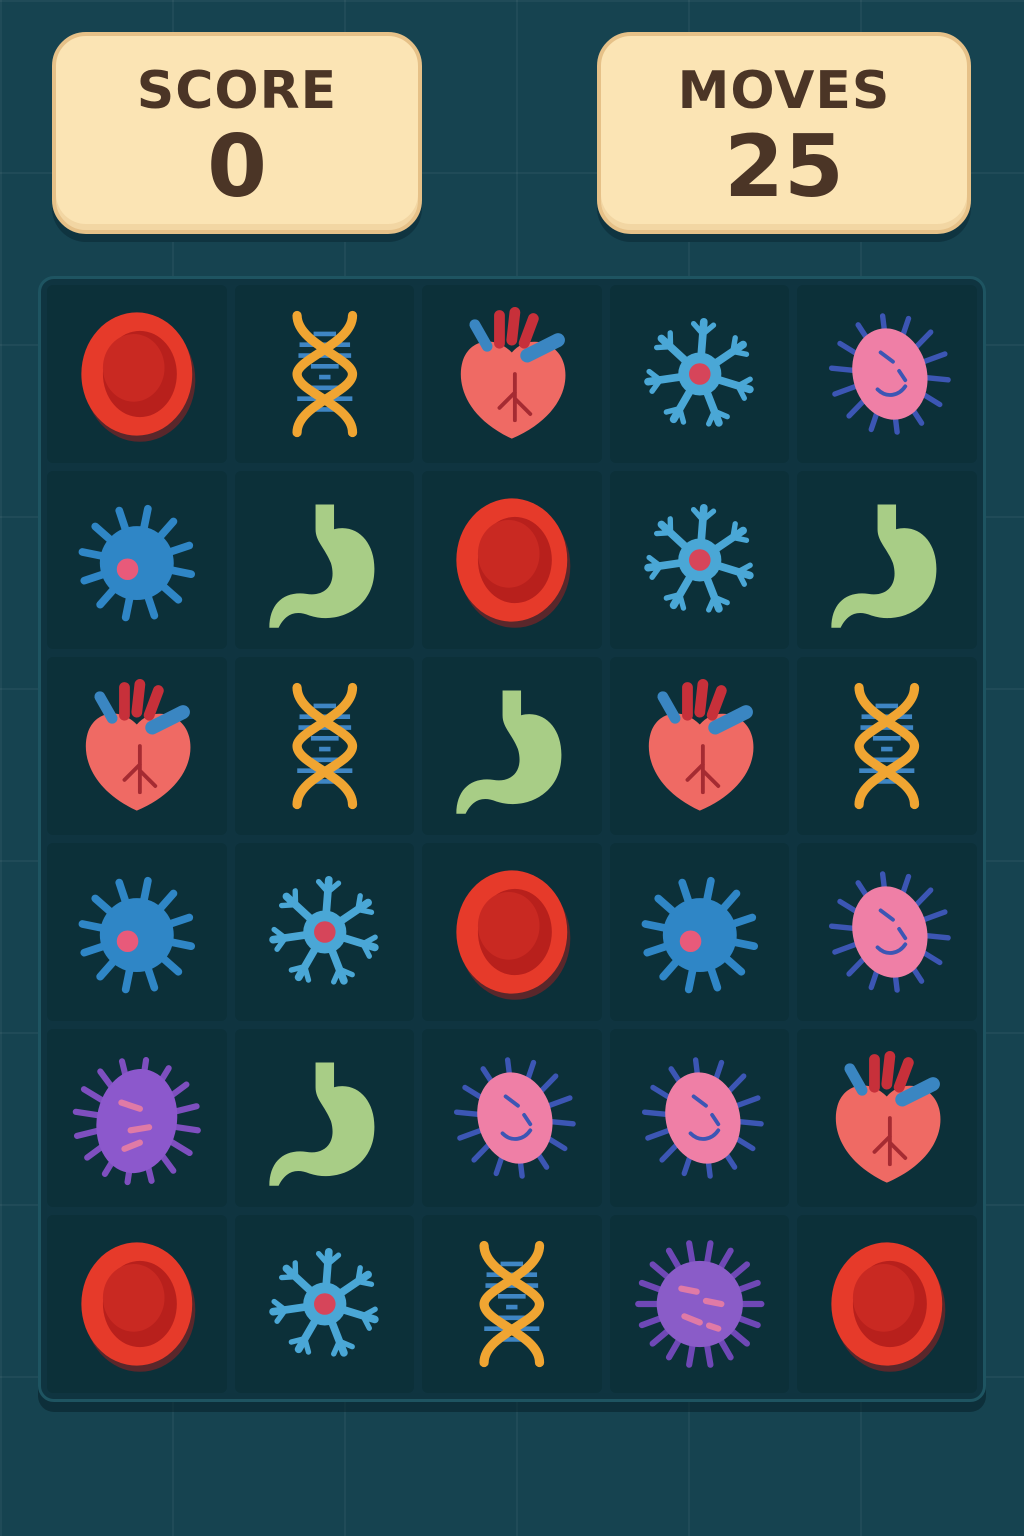 This screenshot has width=1024, height=1536. What do you see at coordinates (237, 91) in the screenshot?
I see `score-label: SCORE` at bounding box center [237, 91].